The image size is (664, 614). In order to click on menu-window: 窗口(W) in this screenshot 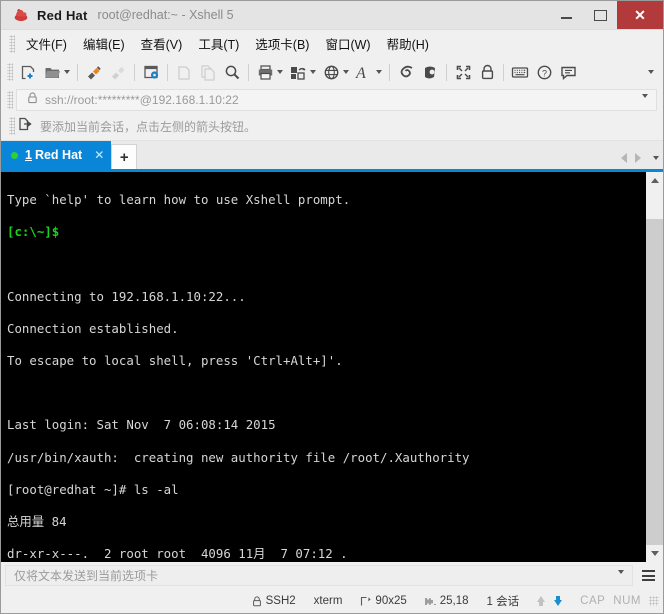, I will do `click(347, 43)`.